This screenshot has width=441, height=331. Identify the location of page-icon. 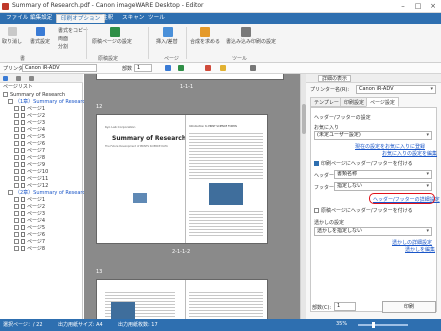
(23, 185).